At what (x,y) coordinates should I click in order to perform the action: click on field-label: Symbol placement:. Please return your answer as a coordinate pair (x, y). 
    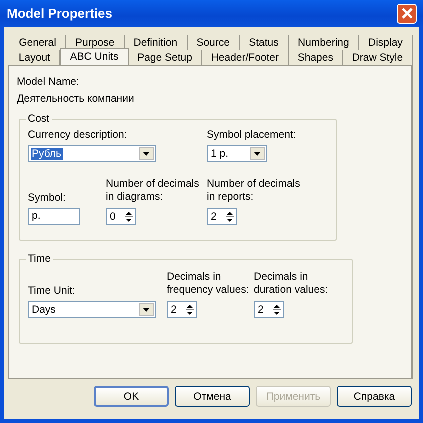
    Looking at the image, I should click on (251, 135).